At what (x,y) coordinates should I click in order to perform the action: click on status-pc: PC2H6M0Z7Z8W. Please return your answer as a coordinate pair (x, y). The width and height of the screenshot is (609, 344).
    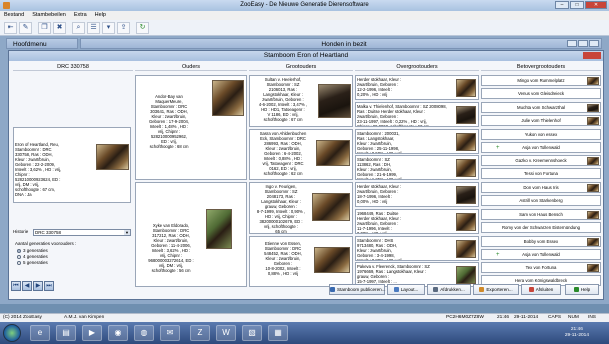
    Looking at the image, I should click on (465, 317).